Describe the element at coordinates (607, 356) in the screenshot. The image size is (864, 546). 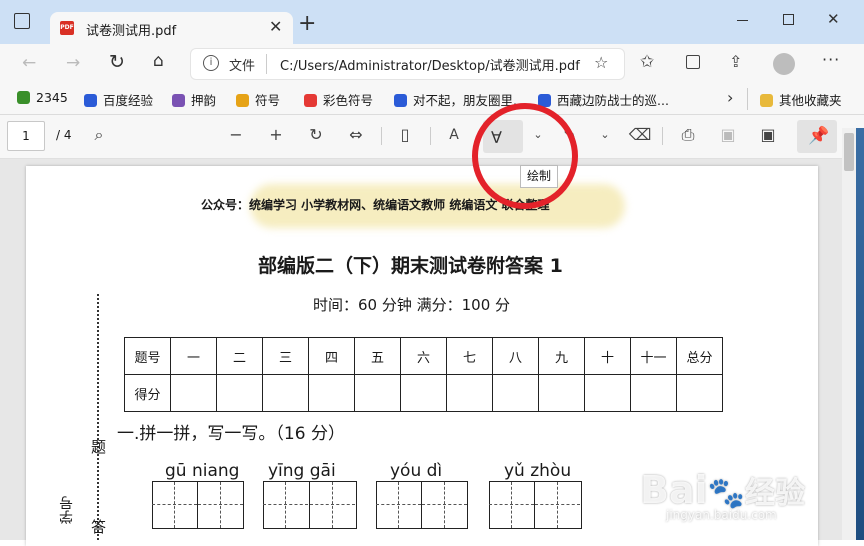
I see `table-cell: 十` at that location.